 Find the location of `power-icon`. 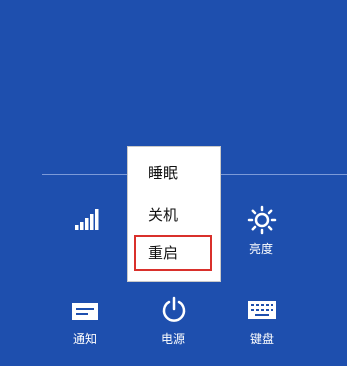

power-icon is located at coordinates (174, 310).